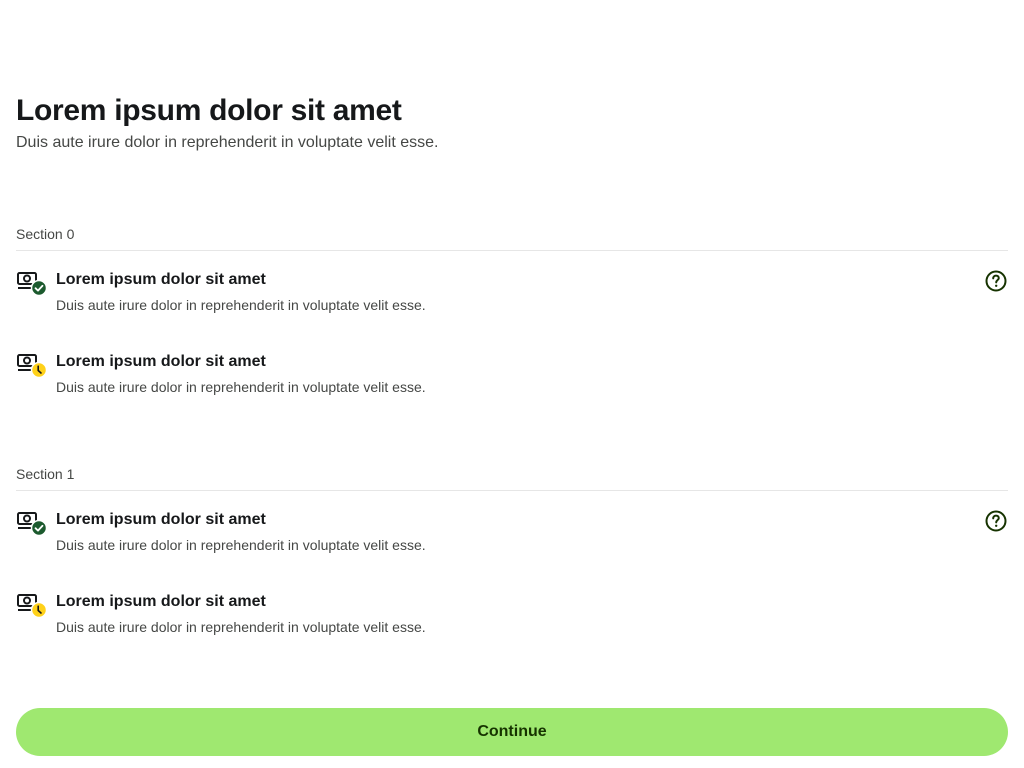  I want to click on section-heading: Section 1, so click(512, 478).